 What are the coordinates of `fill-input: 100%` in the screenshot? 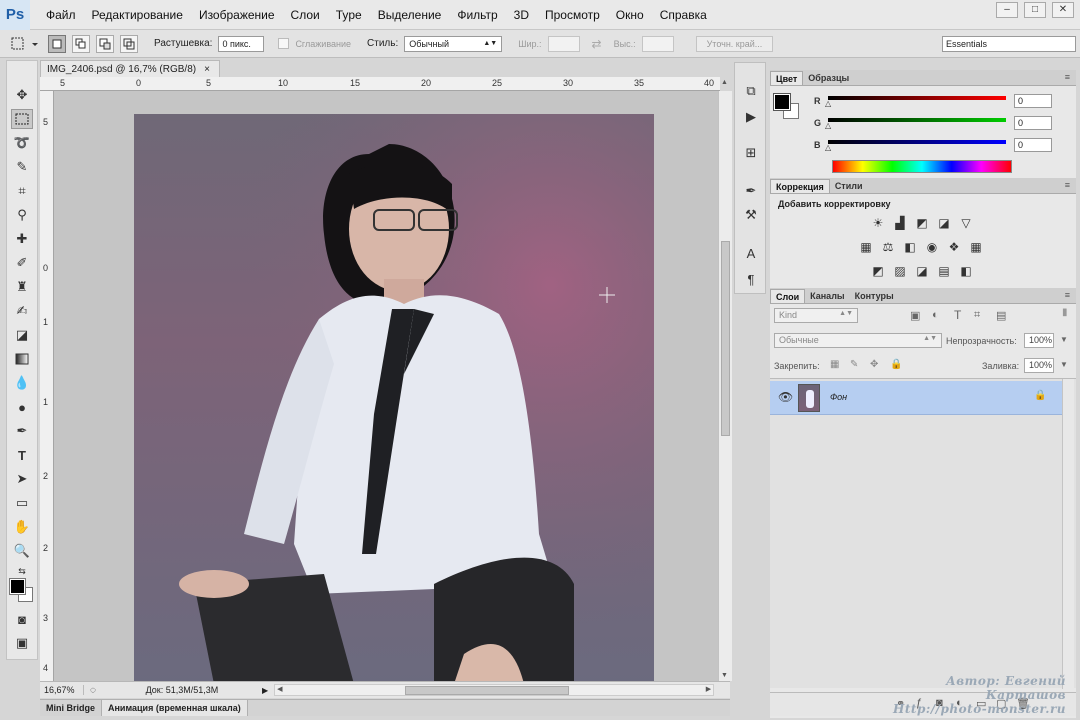 It's located at (1039, 365).